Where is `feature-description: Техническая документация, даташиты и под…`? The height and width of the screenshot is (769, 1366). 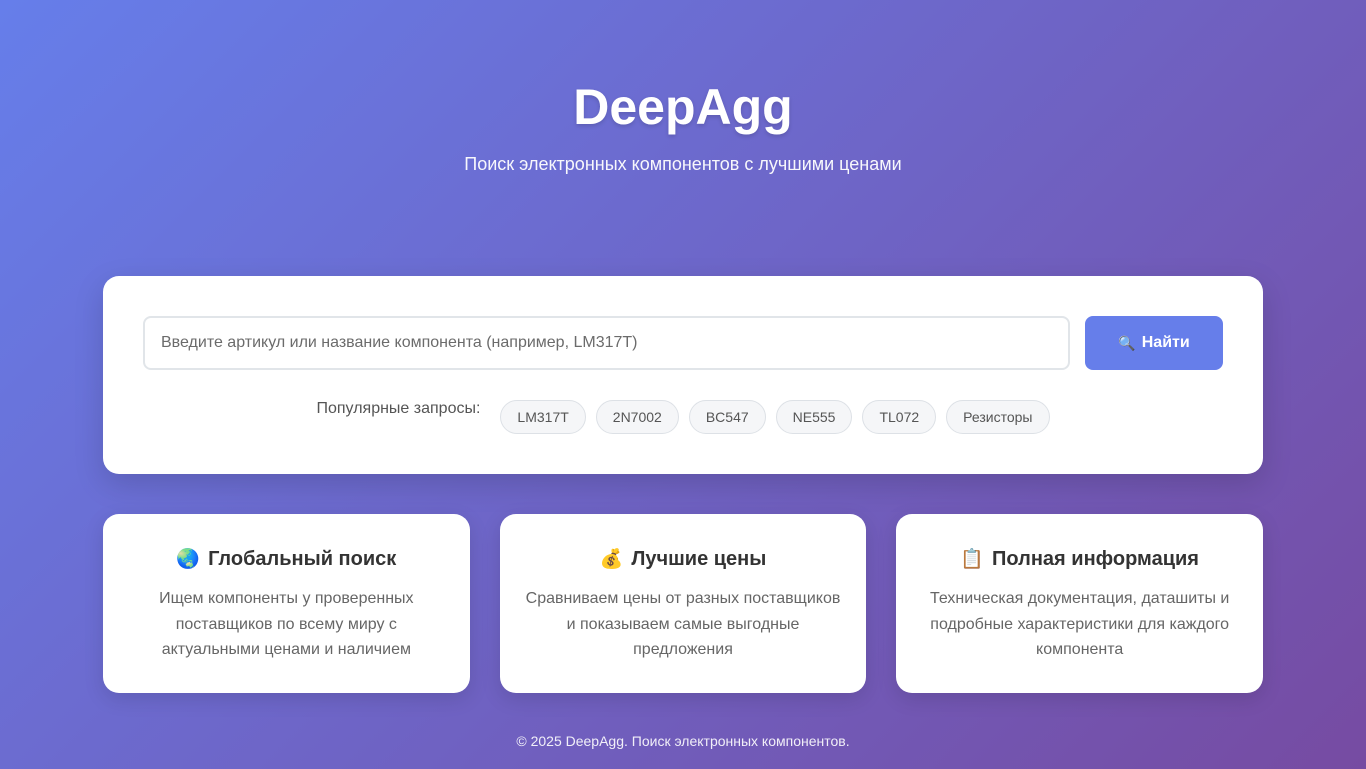 feature-description: Техническая документация, даташиты и под… is located at coordinates (1079, 624).